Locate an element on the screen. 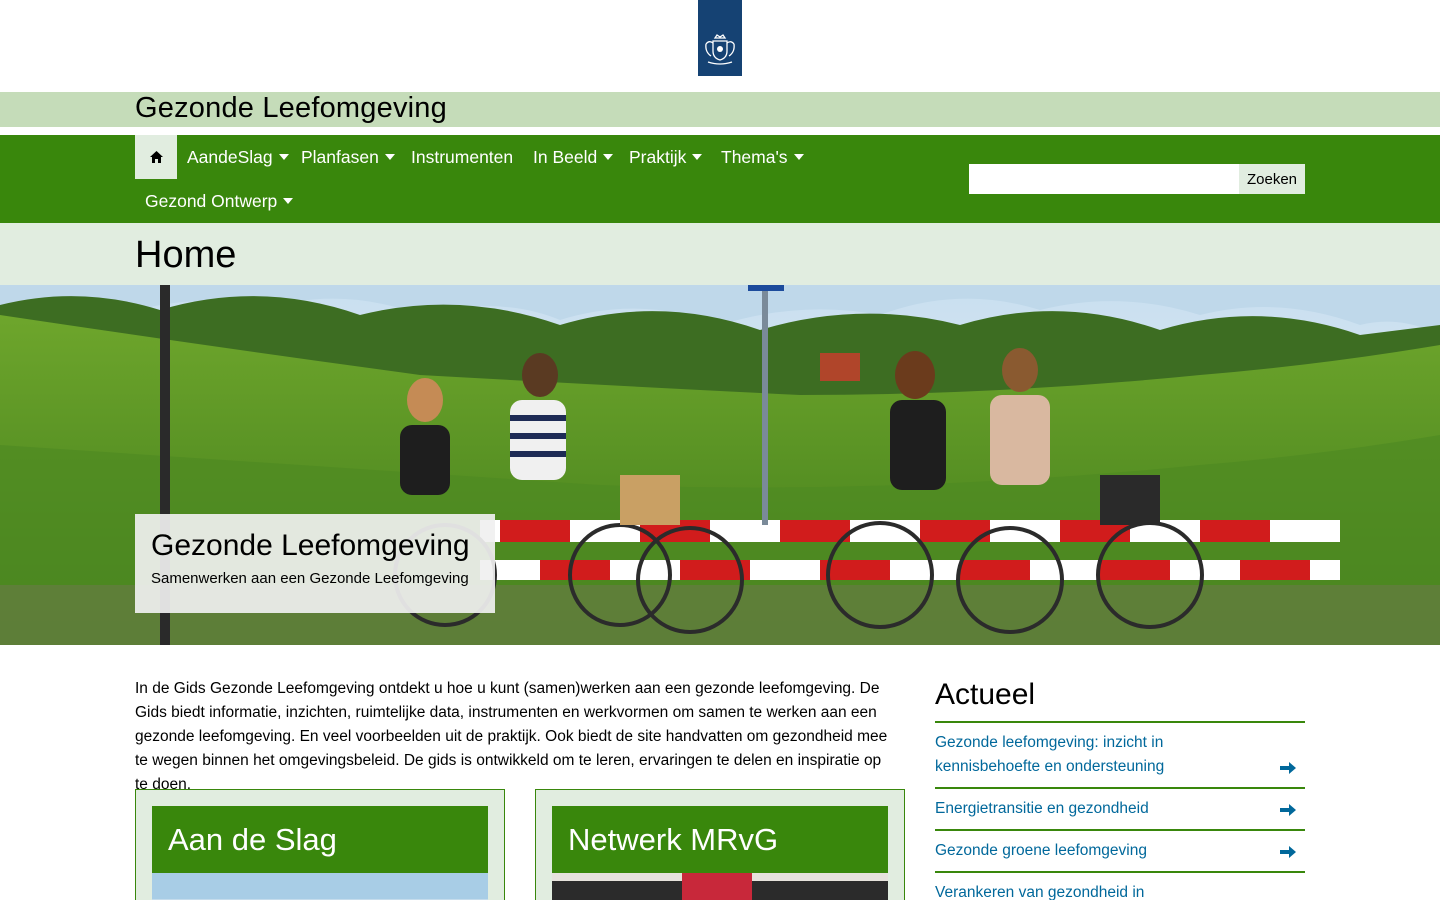 The height and width of the screenshot is (900, 1440). nav-item-themas: Thema's is located at coordinates (762, 157).